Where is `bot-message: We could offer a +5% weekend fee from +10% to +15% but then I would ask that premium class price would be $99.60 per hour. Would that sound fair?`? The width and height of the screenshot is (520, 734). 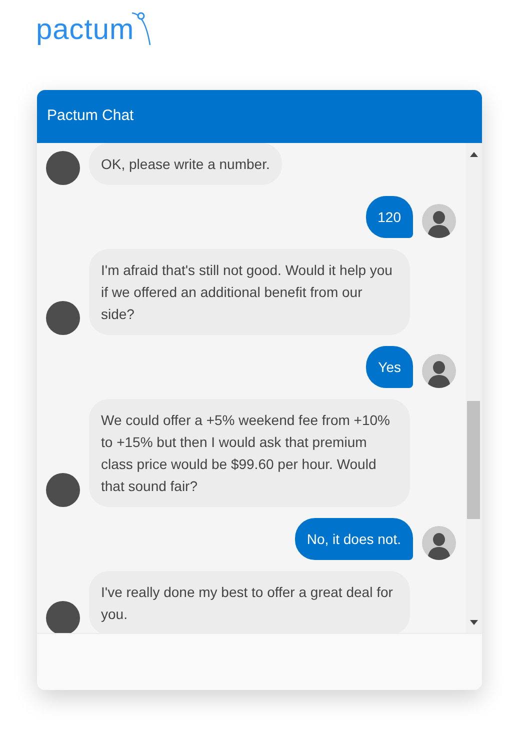
bot-message: We could offer a +5% weekend fee from +10% to +15% but then I would ask that premium class price would be $99.60 per hour. Would that sound fair? is located at coordinates (249, 453).